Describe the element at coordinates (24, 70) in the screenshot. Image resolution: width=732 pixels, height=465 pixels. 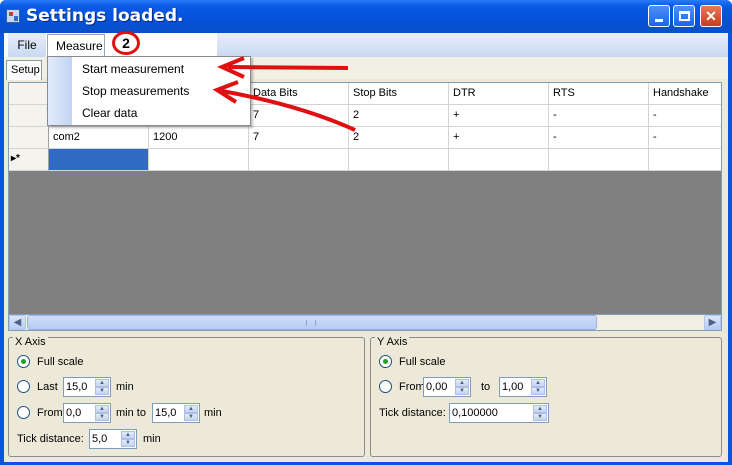
I see `tab-setup: Setup` at that location.